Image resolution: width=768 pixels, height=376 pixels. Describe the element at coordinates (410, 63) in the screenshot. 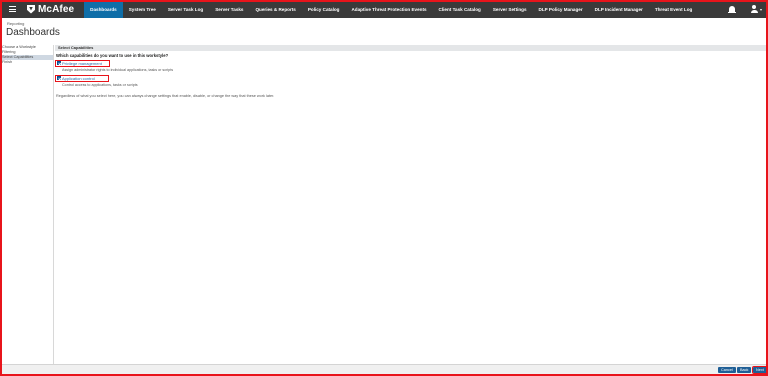

I see `option-privilege-management: Privilege management` at that location.